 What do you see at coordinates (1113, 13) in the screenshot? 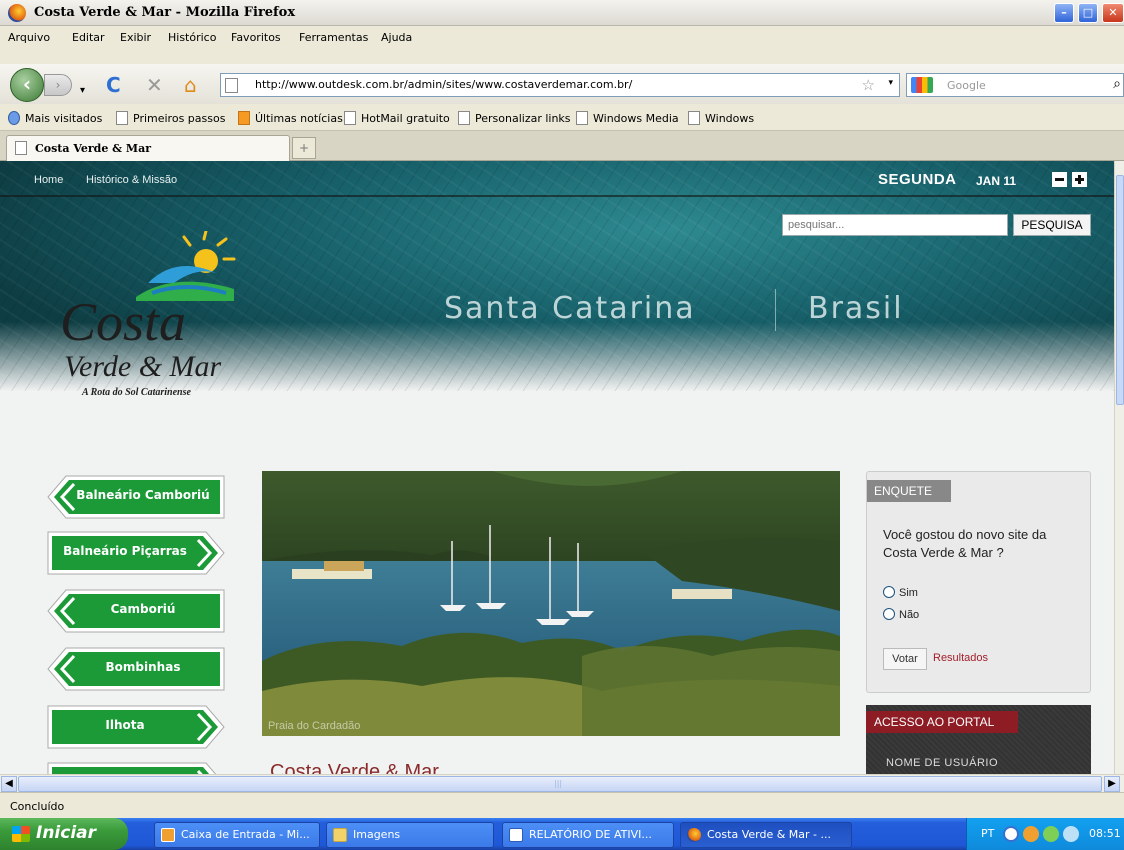
I see `close-icon: ✕` at bounding box center [1113, 13].